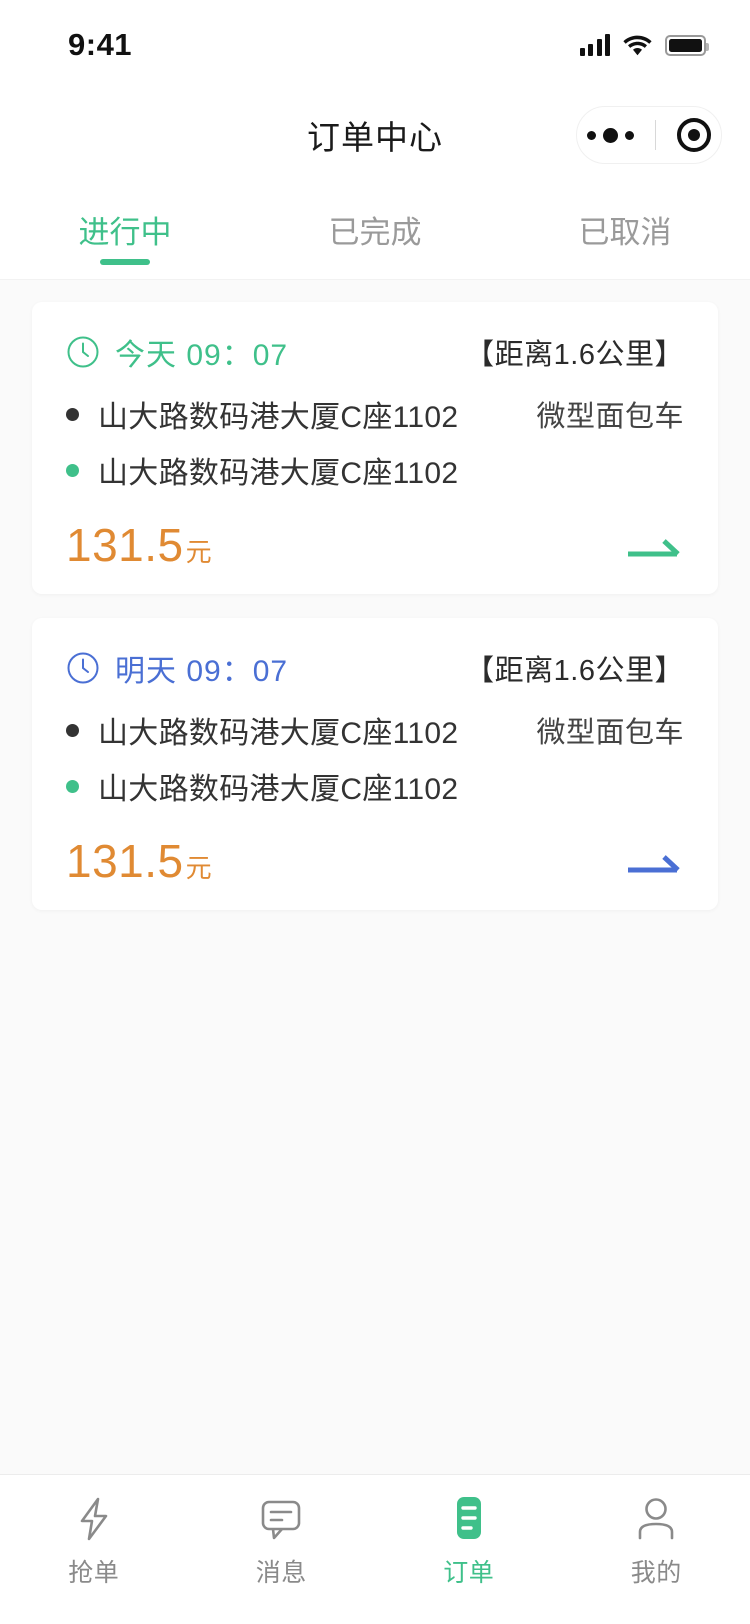 The width and height of the screenshot is (750, 1624). What do you see at coordinates (125, 262) in the screenshot?
I see `tab-active-underline` at bounding box center [125, 262].